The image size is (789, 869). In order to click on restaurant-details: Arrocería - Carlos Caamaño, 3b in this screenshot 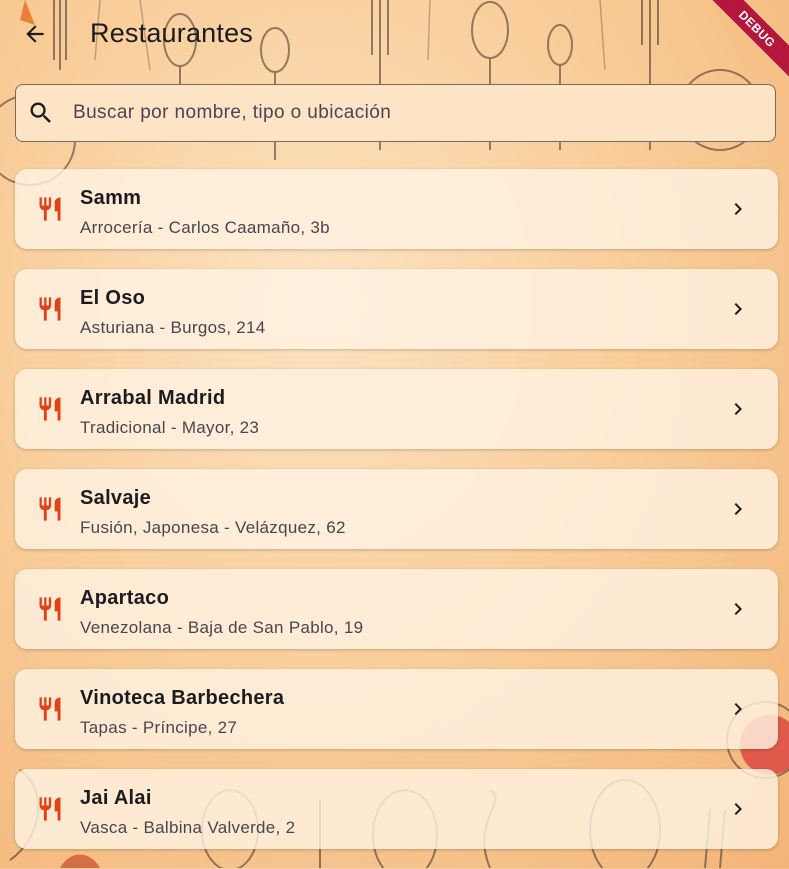, I will do `click(205, 227)`.